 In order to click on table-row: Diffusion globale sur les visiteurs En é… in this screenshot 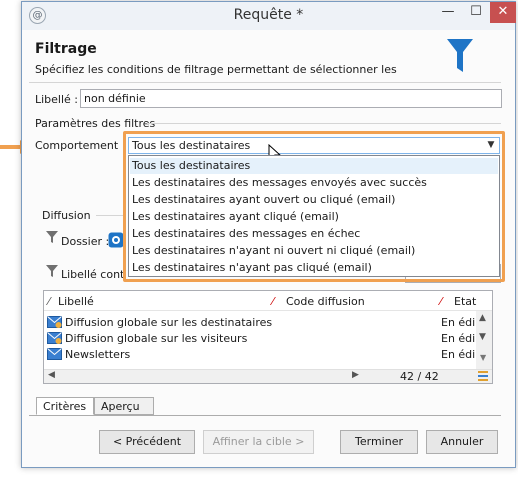, I will do `click(260, 339)`.